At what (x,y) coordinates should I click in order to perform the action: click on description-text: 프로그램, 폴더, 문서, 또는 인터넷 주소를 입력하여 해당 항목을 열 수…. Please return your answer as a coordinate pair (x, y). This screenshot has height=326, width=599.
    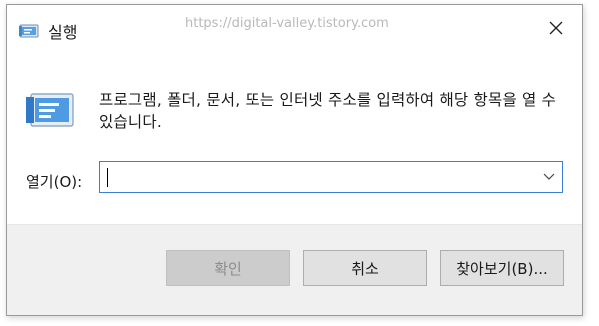
    Looking at the image, I should click on (328, 111).